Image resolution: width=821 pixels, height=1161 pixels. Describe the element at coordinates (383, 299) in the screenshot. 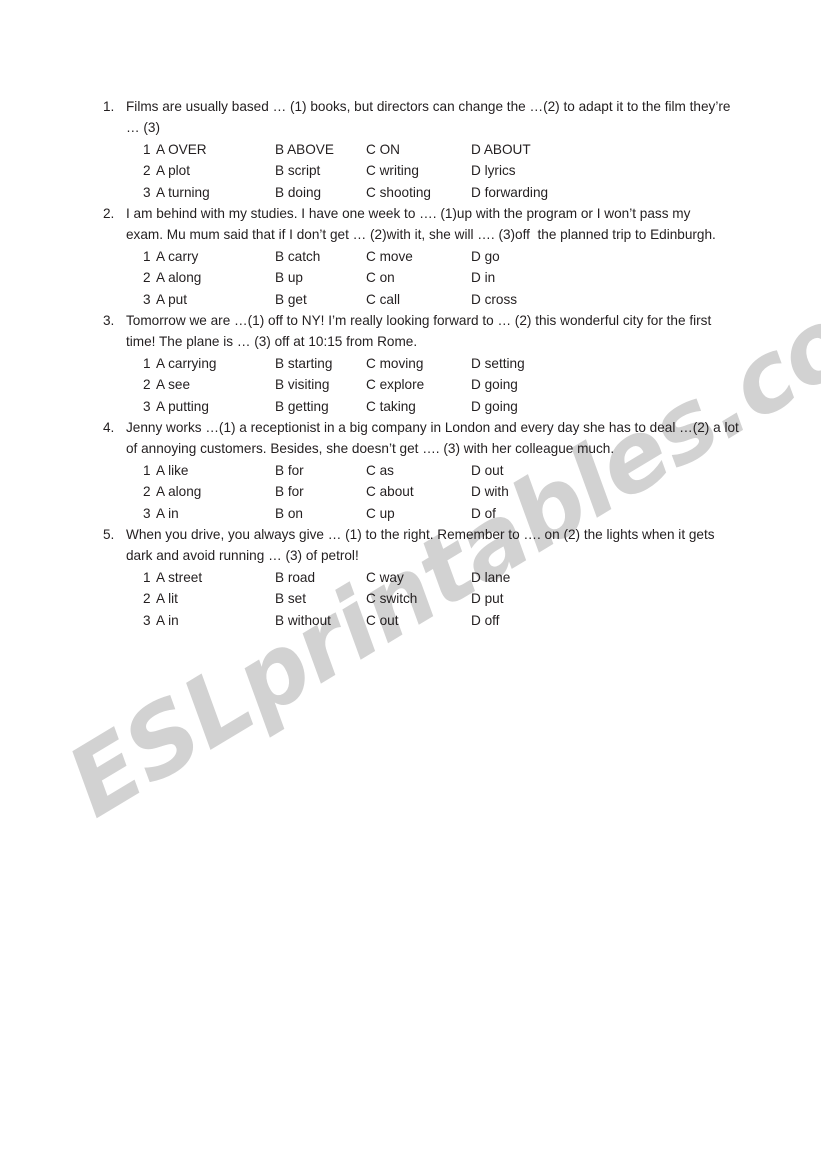

I see `option-choice-c: C call` at that location.